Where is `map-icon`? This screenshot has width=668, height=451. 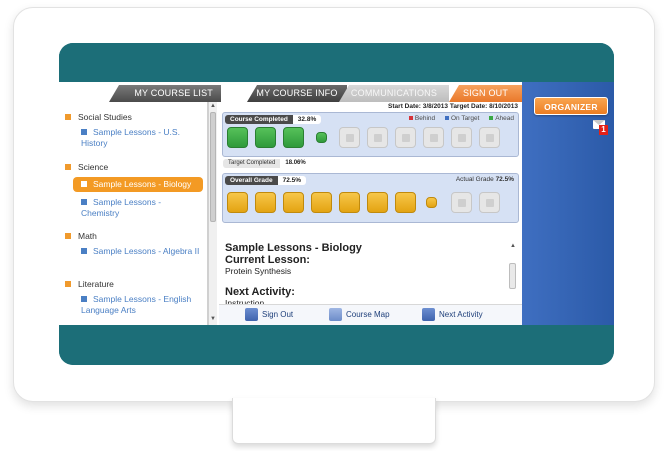 map-icon is located at coordinates (335, 315).